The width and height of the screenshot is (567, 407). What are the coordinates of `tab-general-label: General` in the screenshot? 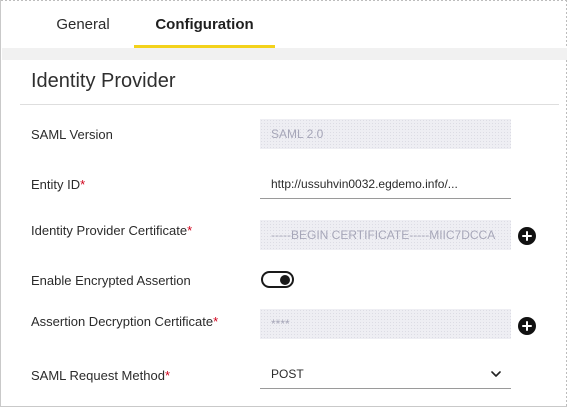 It's located at (83, 24).